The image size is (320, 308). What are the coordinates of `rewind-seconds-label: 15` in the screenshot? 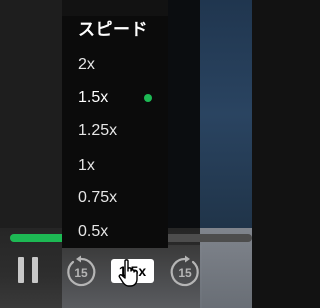 It's located at (81, 273).